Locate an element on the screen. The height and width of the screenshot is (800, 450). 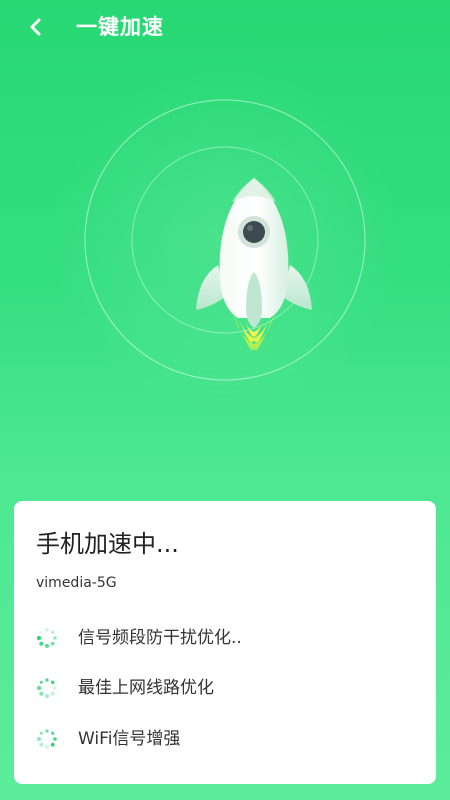
task-item: 最佳上网线路优化 is located at coordinates (226, 688).